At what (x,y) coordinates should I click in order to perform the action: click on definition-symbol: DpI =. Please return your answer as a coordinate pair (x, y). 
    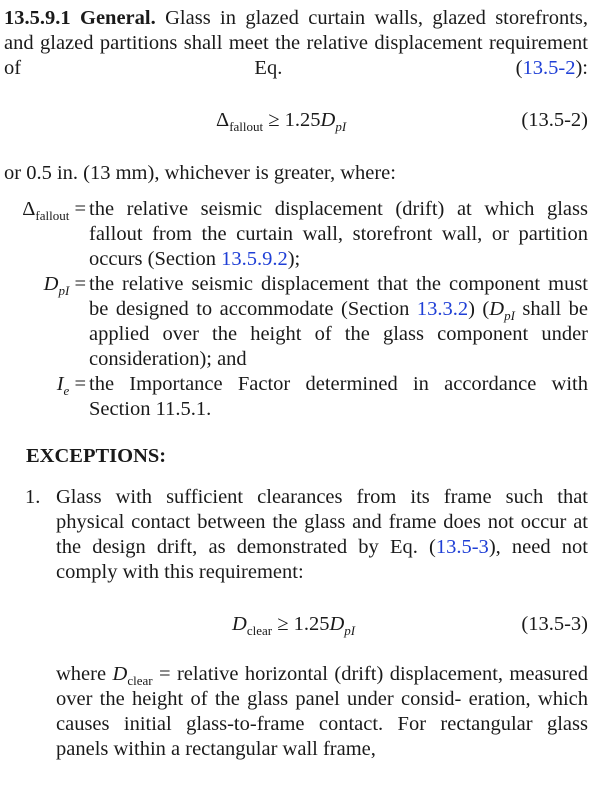
    Looking at the image, I should click on (64, 285).